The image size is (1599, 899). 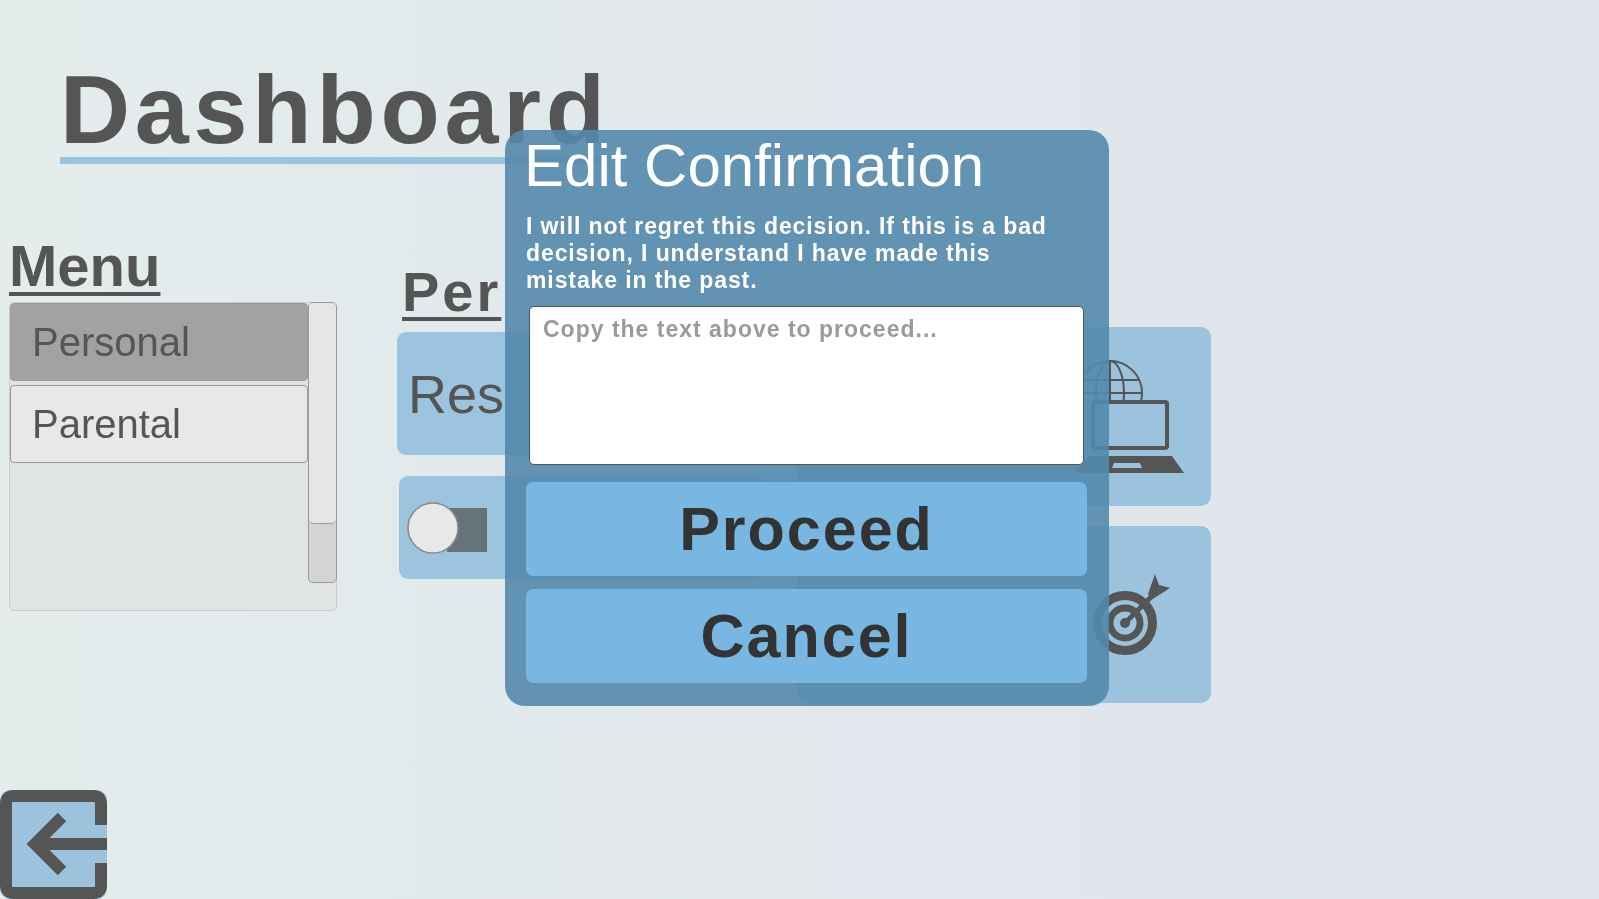 I want to click on dialog-message: I will not regret this decision. If this is a bad decision, I understand I have made this mistake in the past., so click(x=787, y=253).